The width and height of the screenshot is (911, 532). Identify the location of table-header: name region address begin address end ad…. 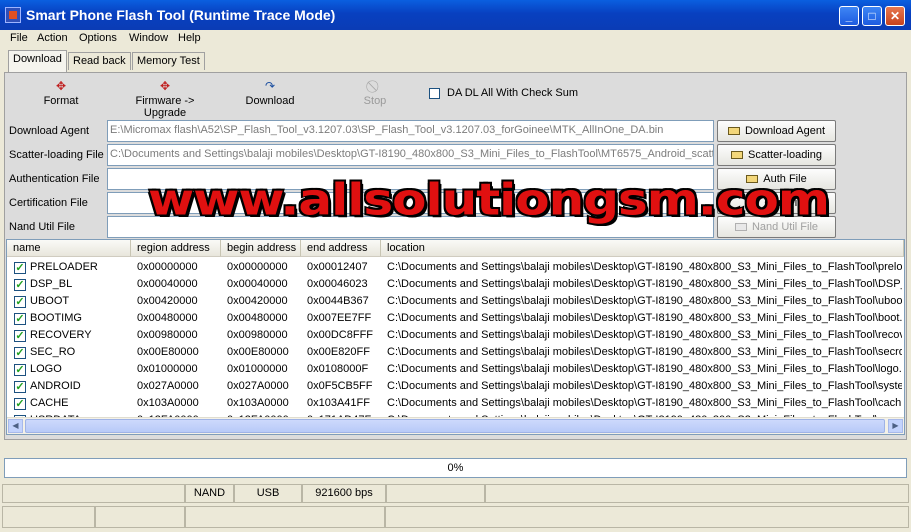
(455, 248).